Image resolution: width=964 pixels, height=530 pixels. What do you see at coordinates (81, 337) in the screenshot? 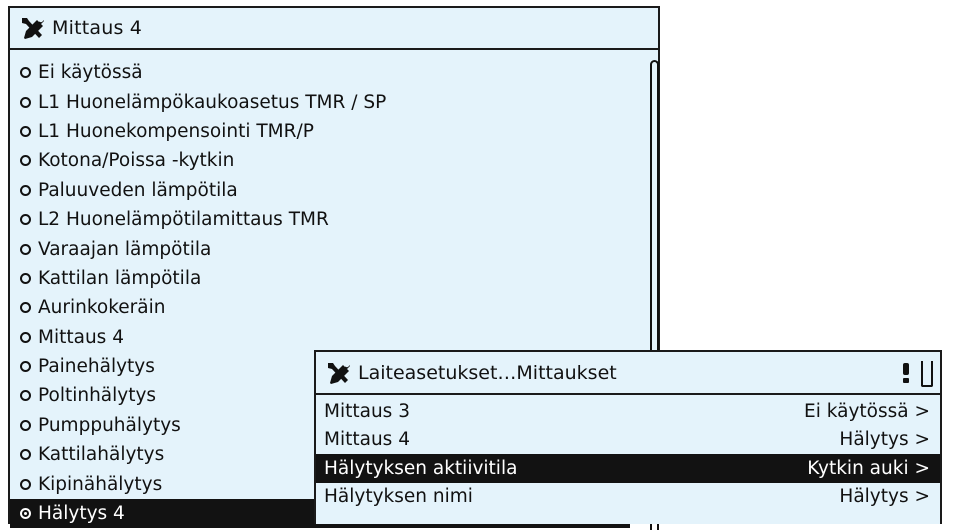
I see `list-item-label: Mittaus 4` at bounding box center [81, 337].